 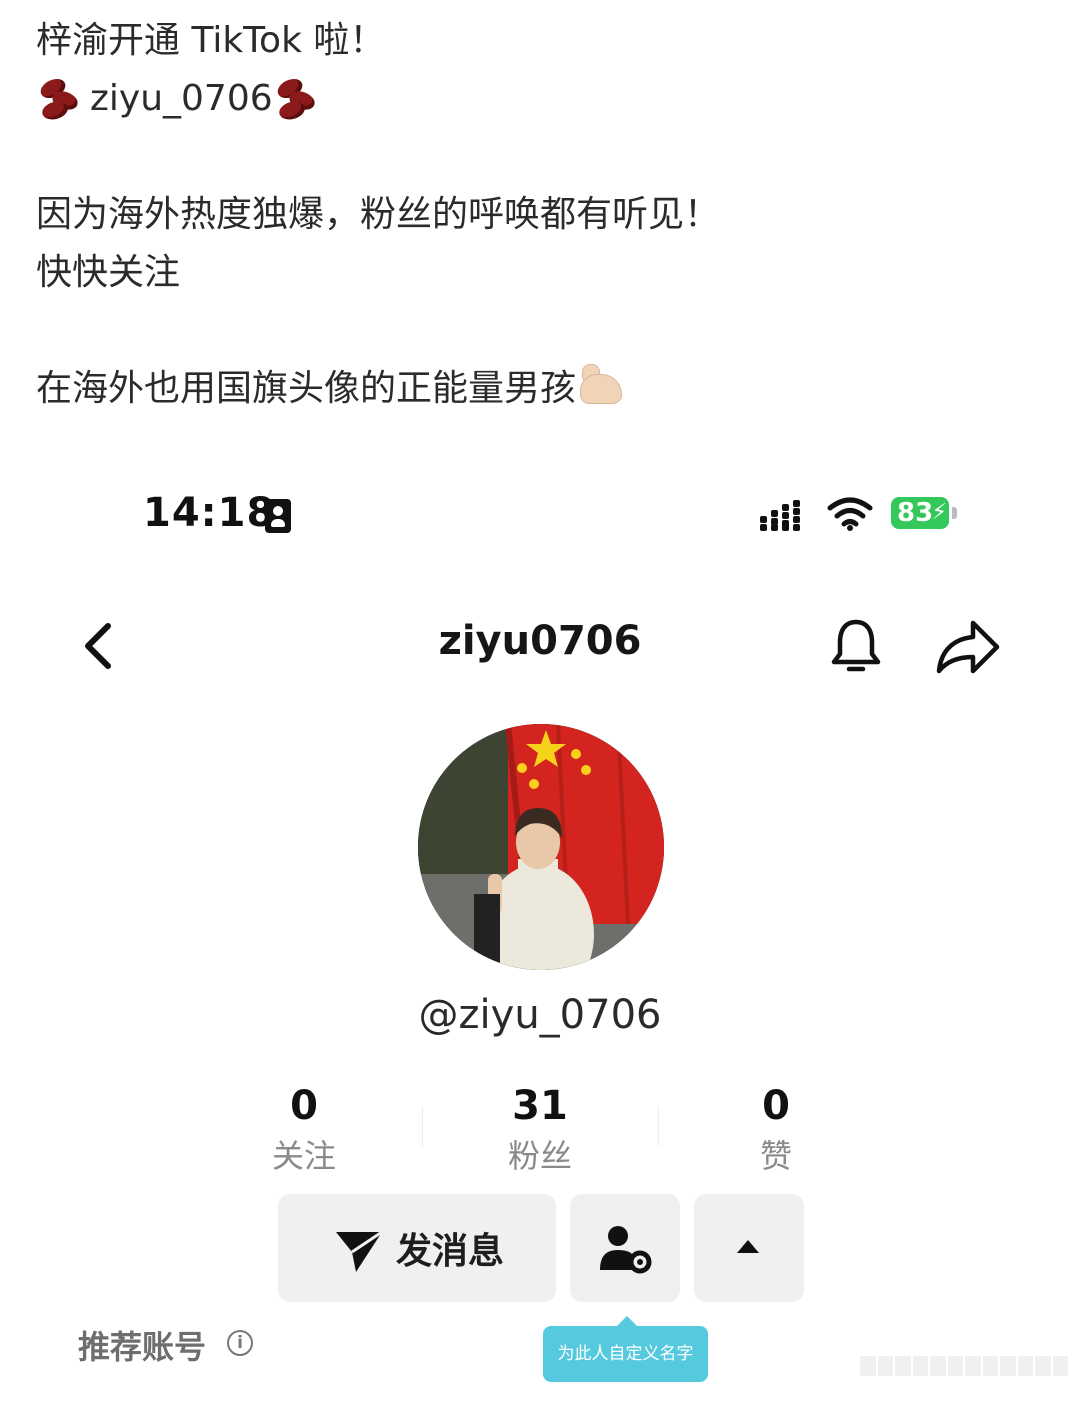 What do you see at coordinates (540, 1015) in the screenshot?
I see `profile-handle: @ziyu_0706` at bounding box center [540, 1015].